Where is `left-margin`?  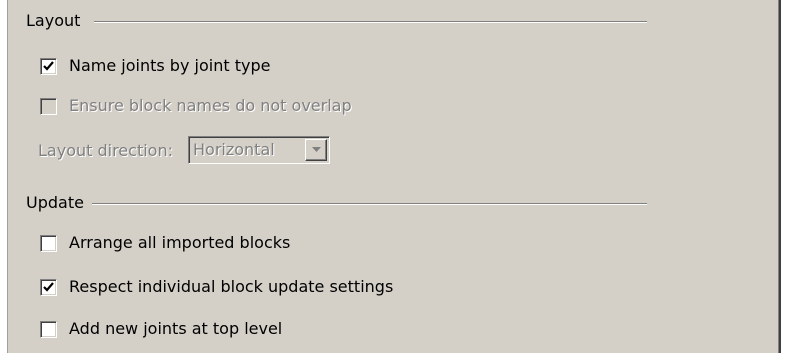
left-margin is located at coordinates (3, 176).